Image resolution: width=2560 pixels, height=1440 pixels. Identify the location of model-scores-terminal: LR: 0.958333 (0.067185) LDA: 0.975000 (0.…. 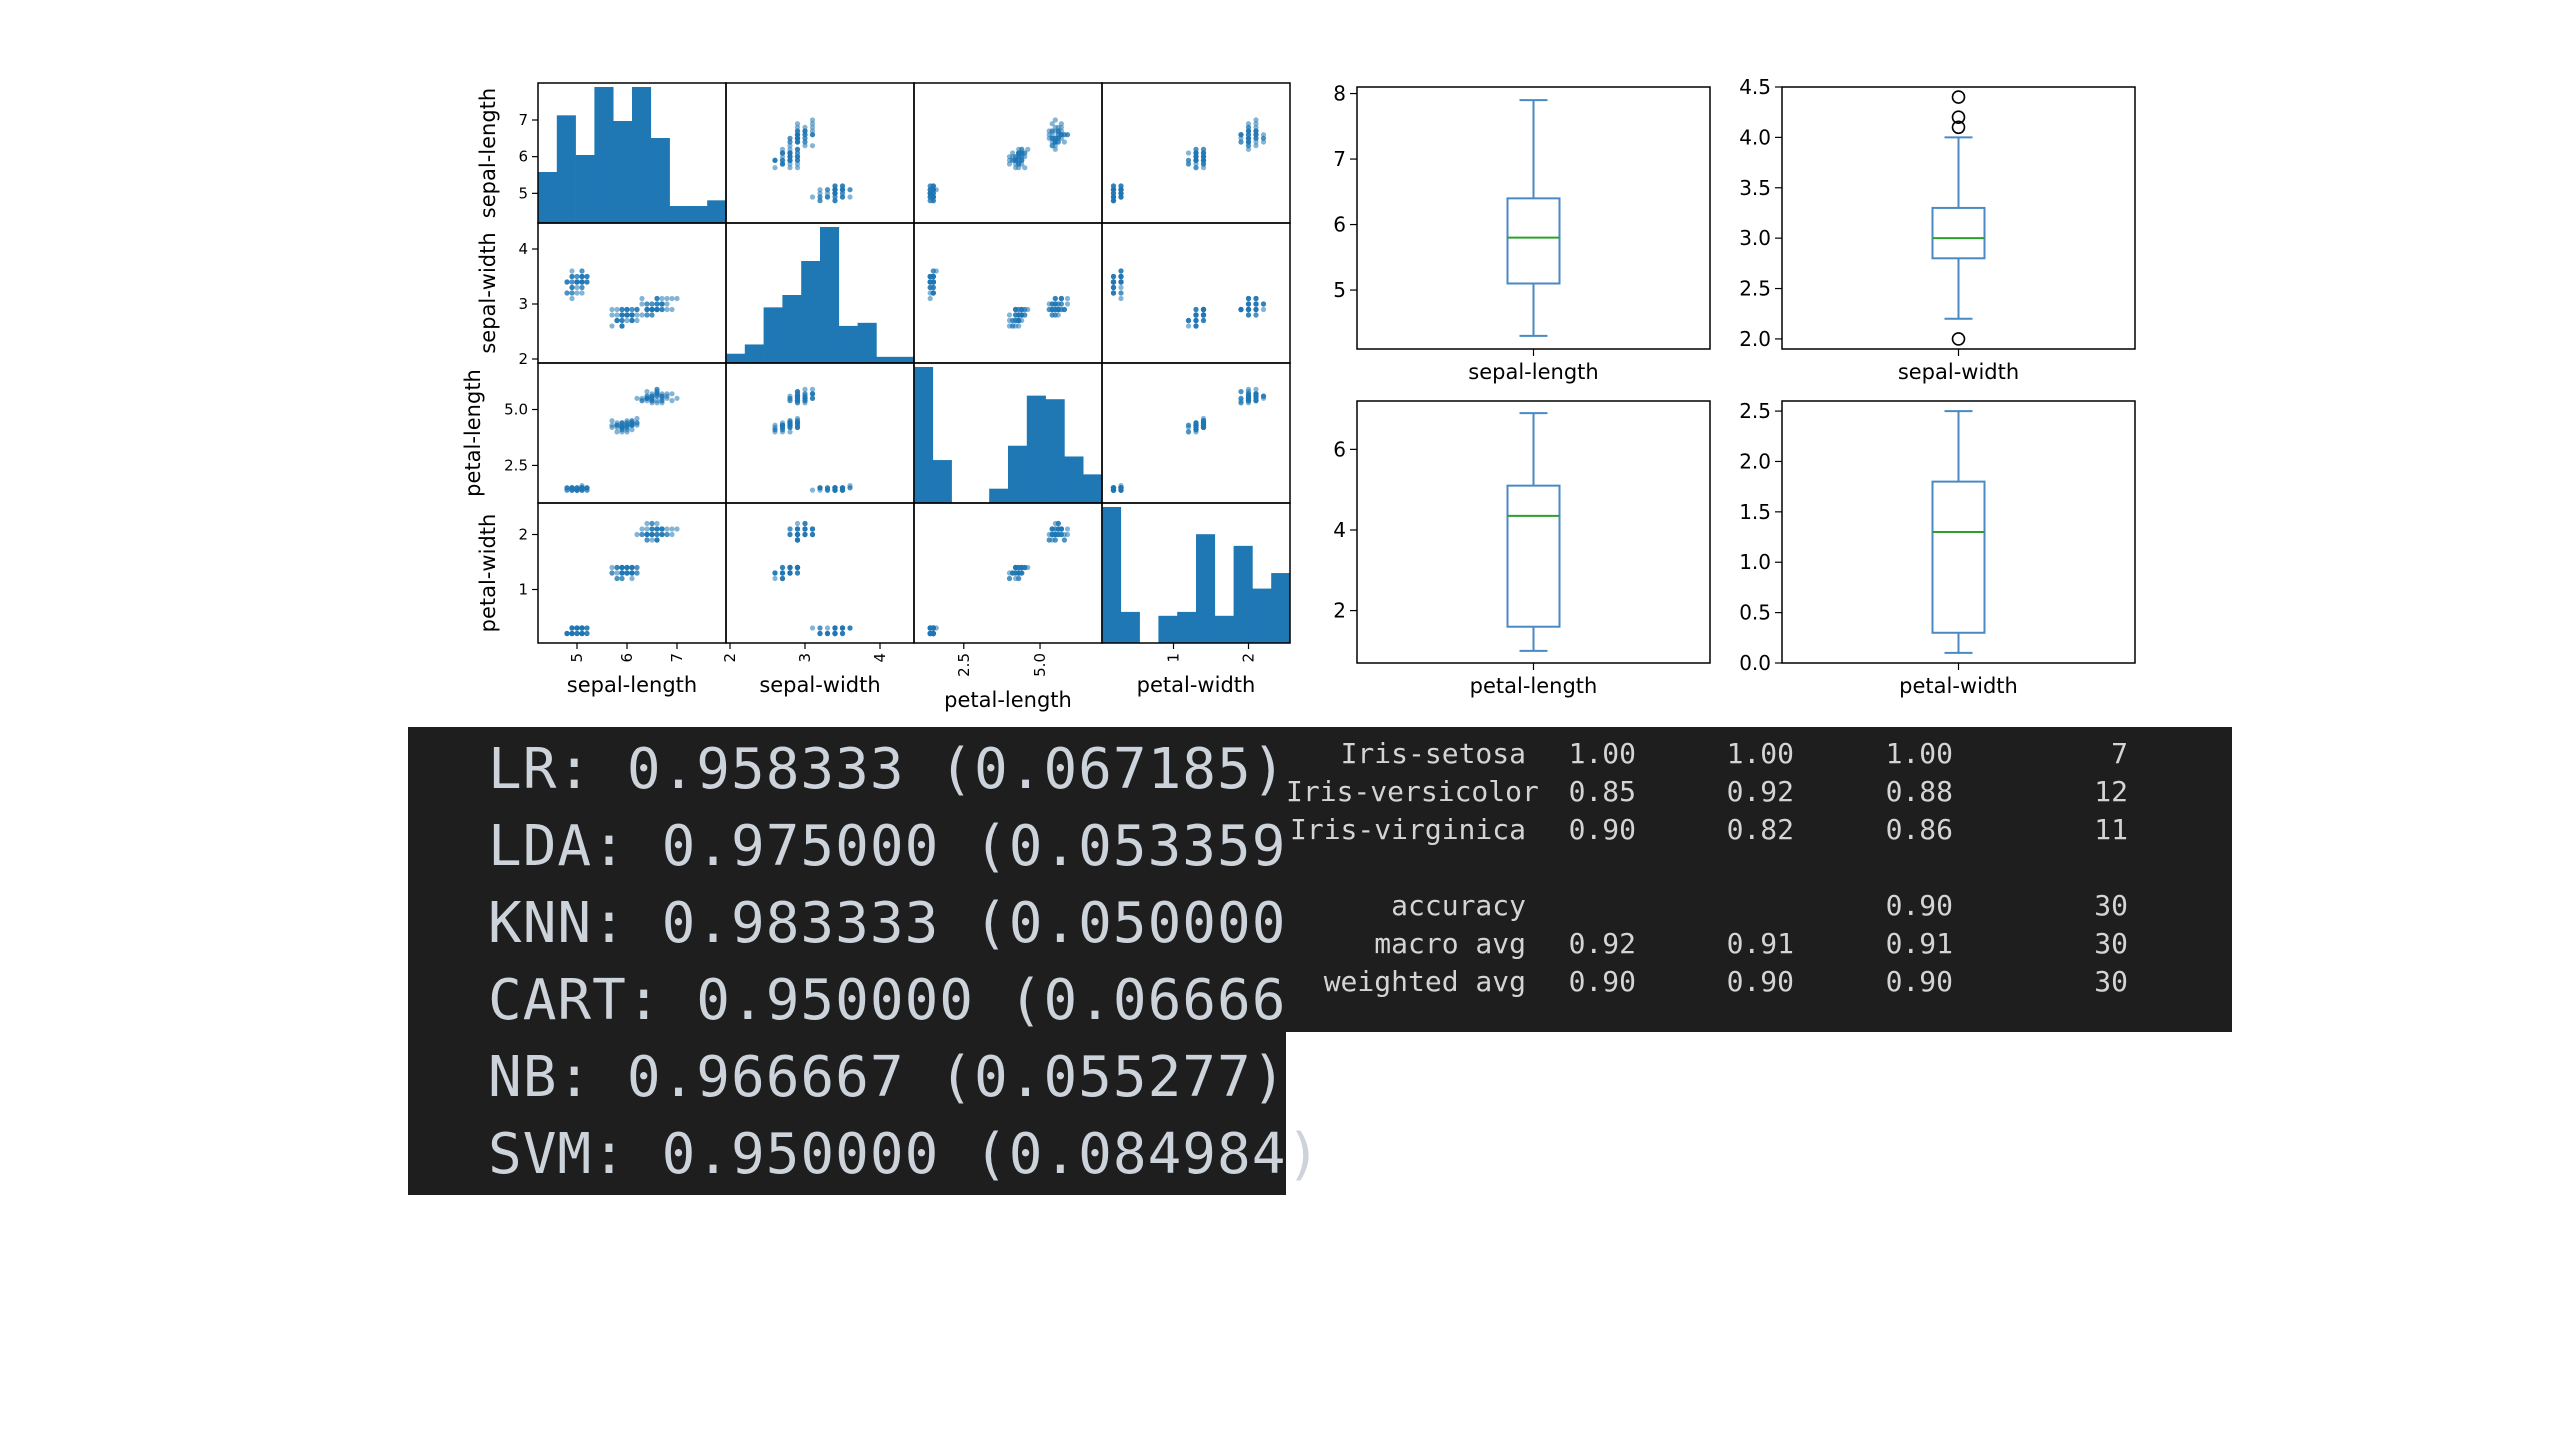
(881, 961).